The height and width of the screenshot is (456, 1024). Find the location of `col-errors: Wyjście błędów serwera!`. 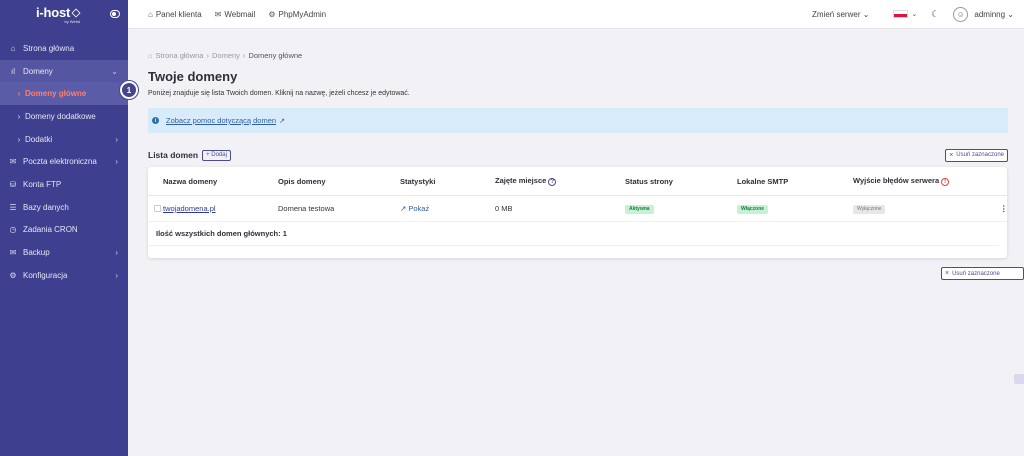

col-errors: Wyjście błędów serwera! is located at coordinates (901, 181).